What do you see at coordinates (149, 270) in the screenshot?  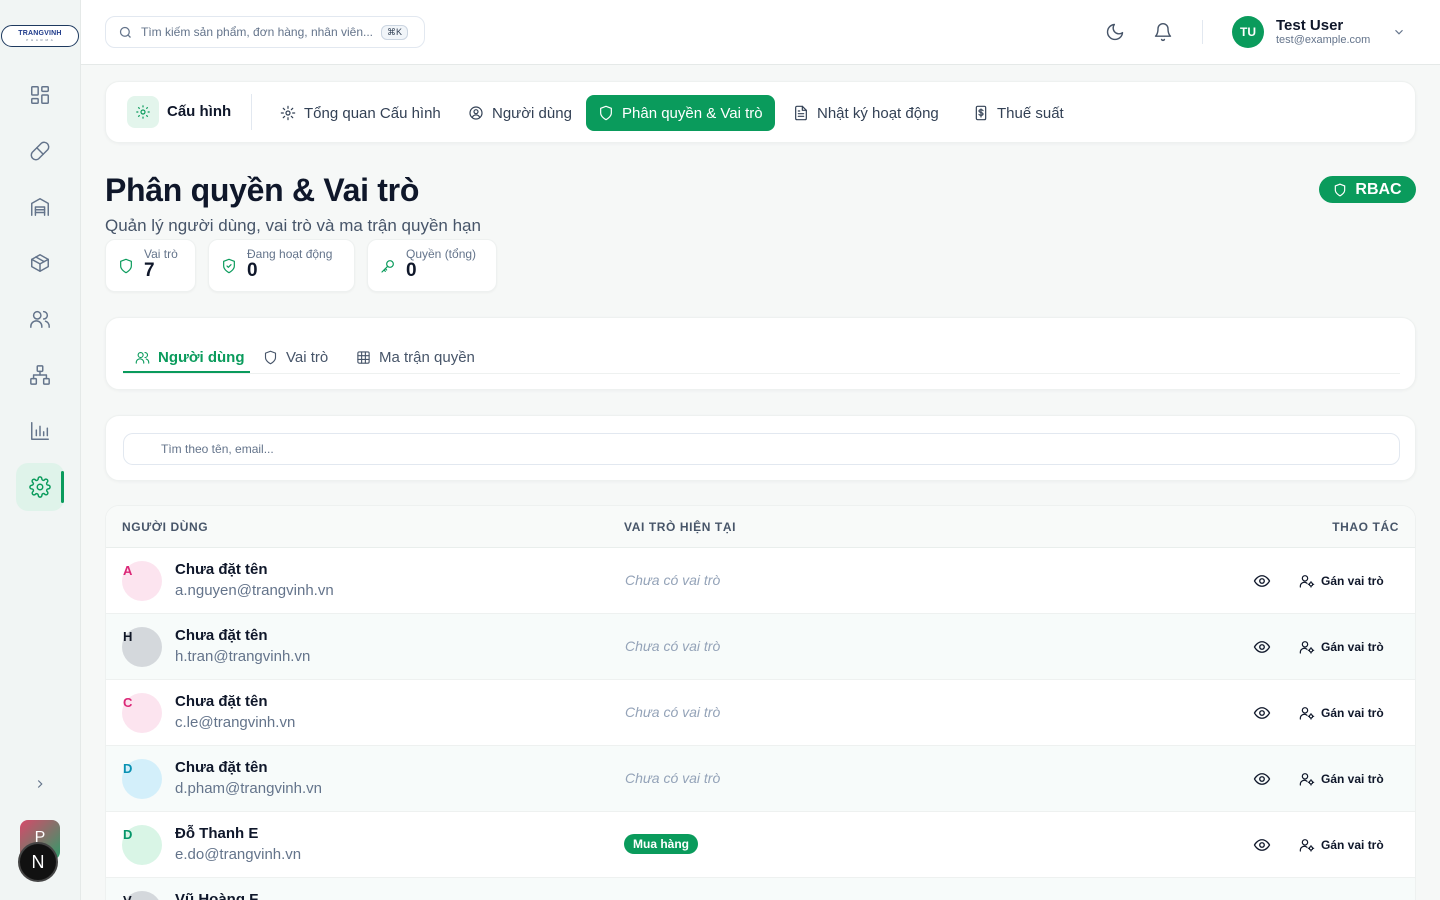 I see `stat-value: 7` at bounding box center [149, 270].